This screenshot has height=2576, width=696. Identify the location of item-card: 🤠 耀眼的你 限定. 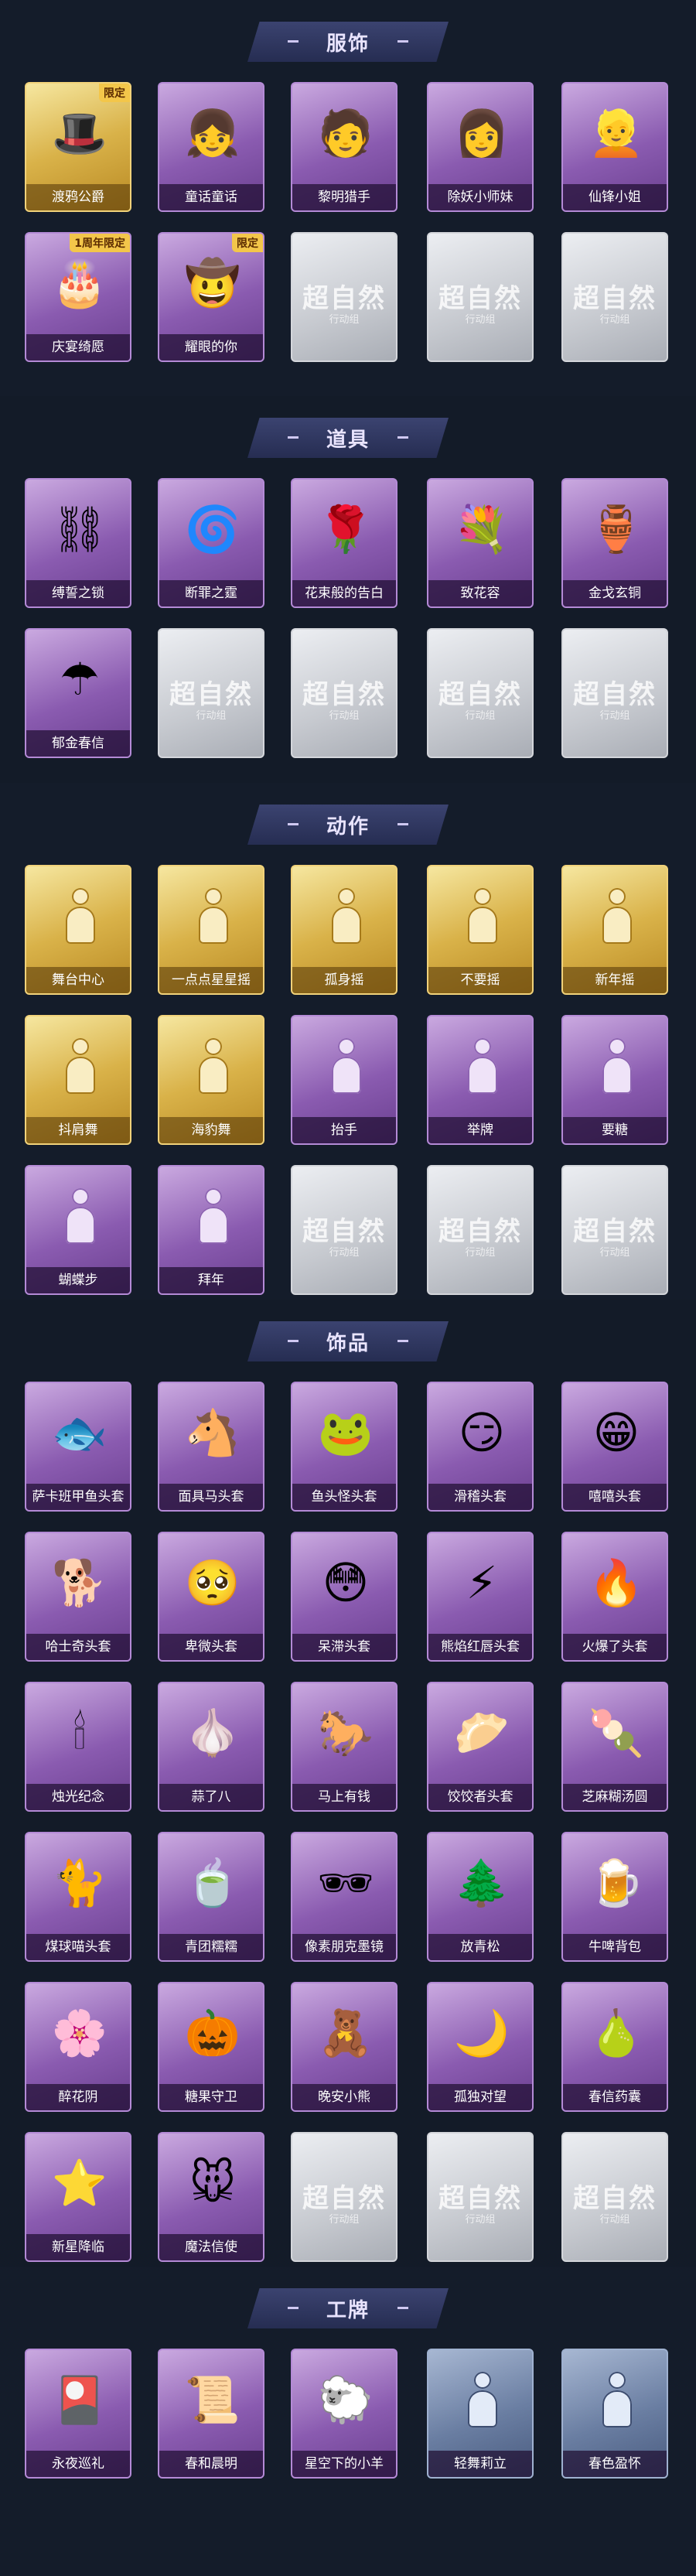
(211, 297).